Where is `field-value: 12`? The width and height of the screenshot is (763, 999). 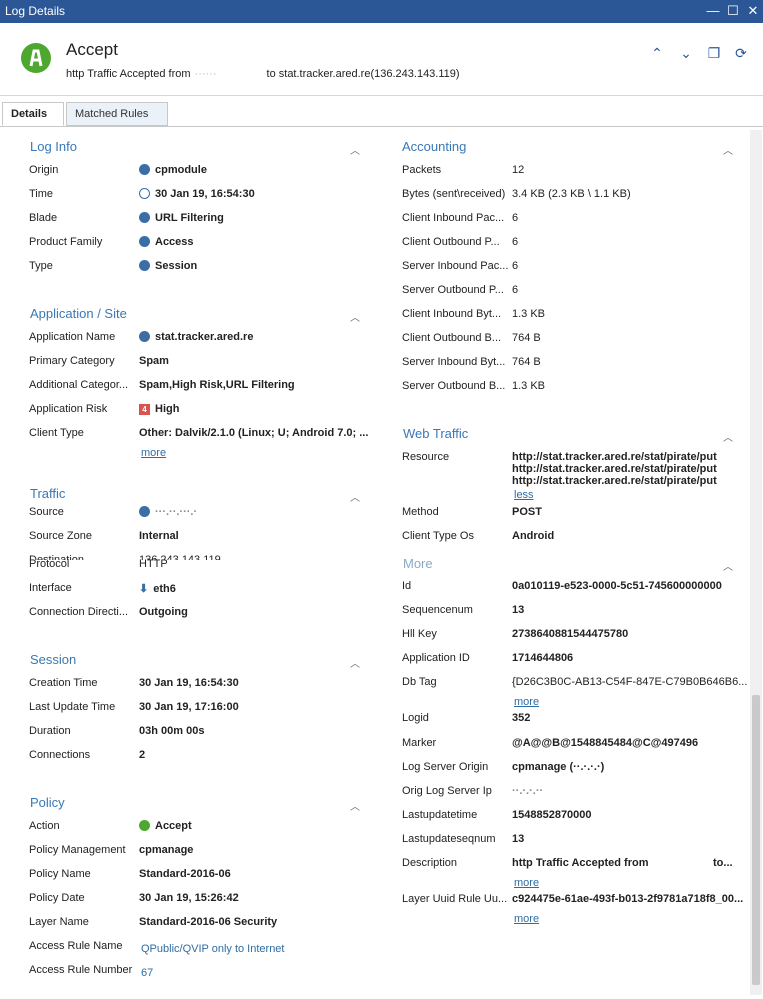 field-value: 12 is located at coordinates (518, 170).